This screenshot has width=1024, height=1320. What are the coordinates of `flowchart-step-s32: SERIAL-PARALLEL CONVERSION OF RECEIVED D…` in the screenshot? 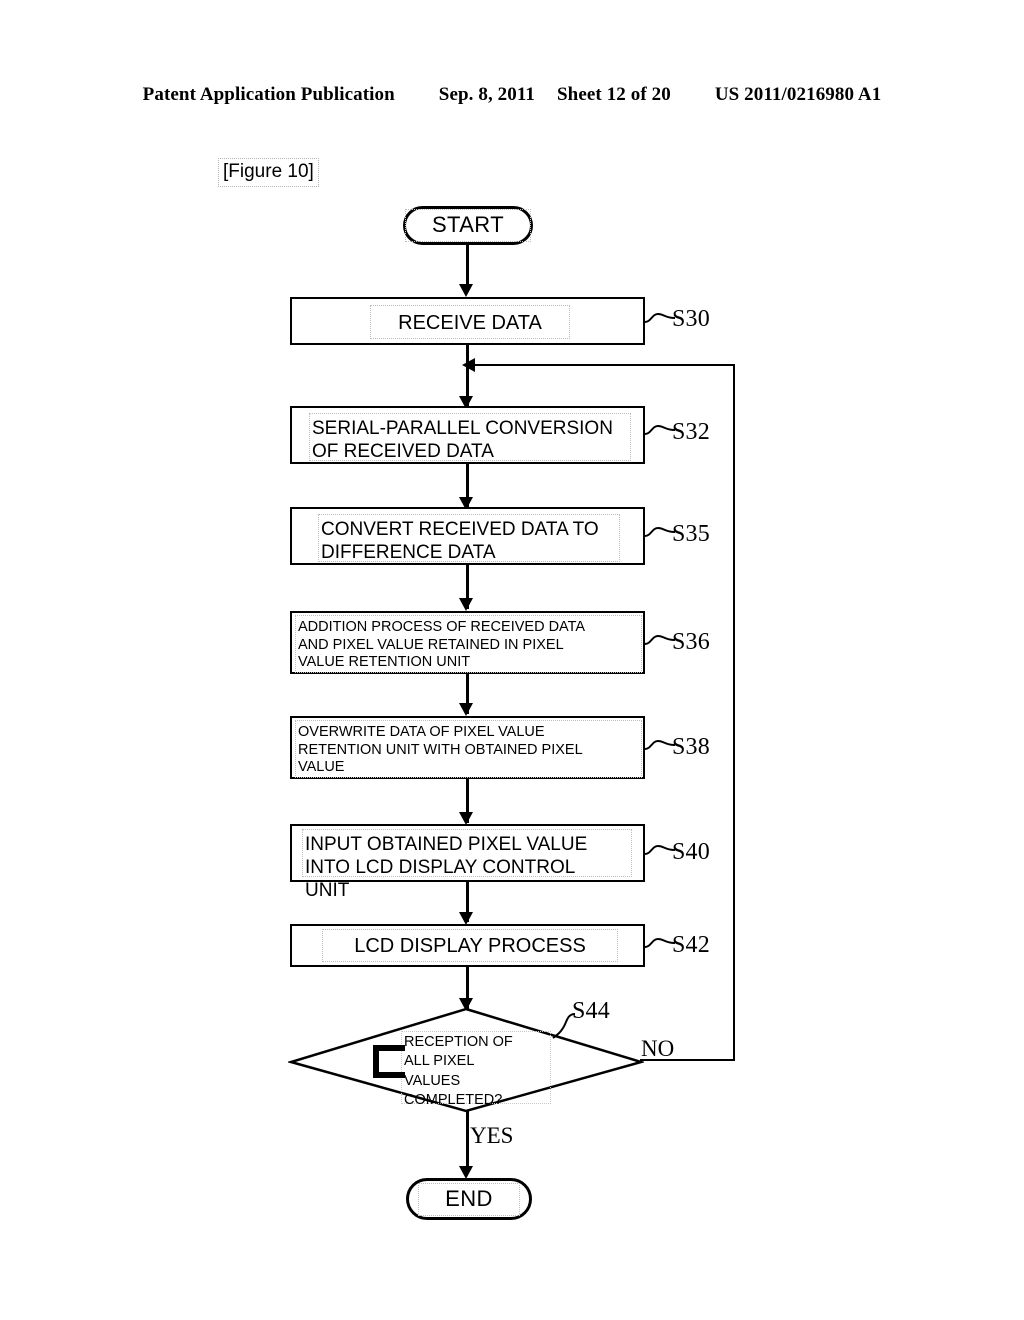 It's located at (467, 435).